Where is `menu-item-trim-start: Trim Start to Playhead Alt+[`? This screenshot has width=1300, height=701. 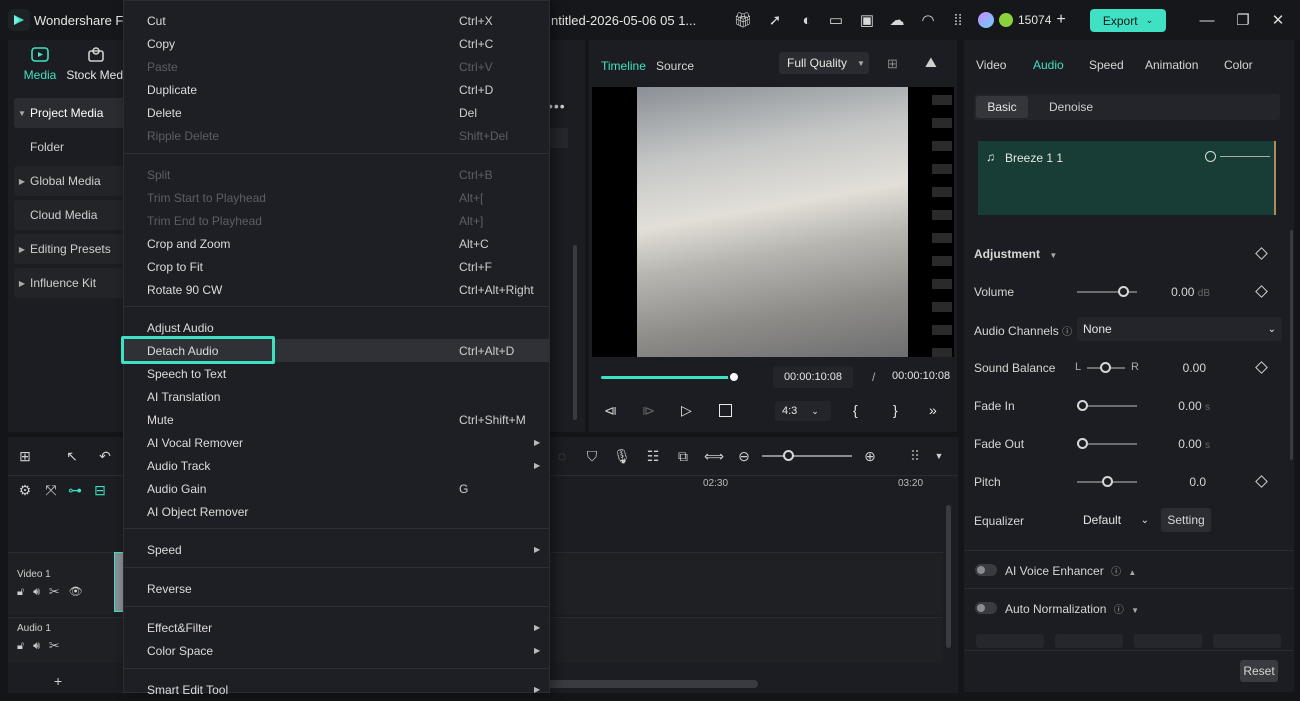
menu-item-trim-start: Trim Start to Playhead Alt+[ is located at coordinates (336, 197).